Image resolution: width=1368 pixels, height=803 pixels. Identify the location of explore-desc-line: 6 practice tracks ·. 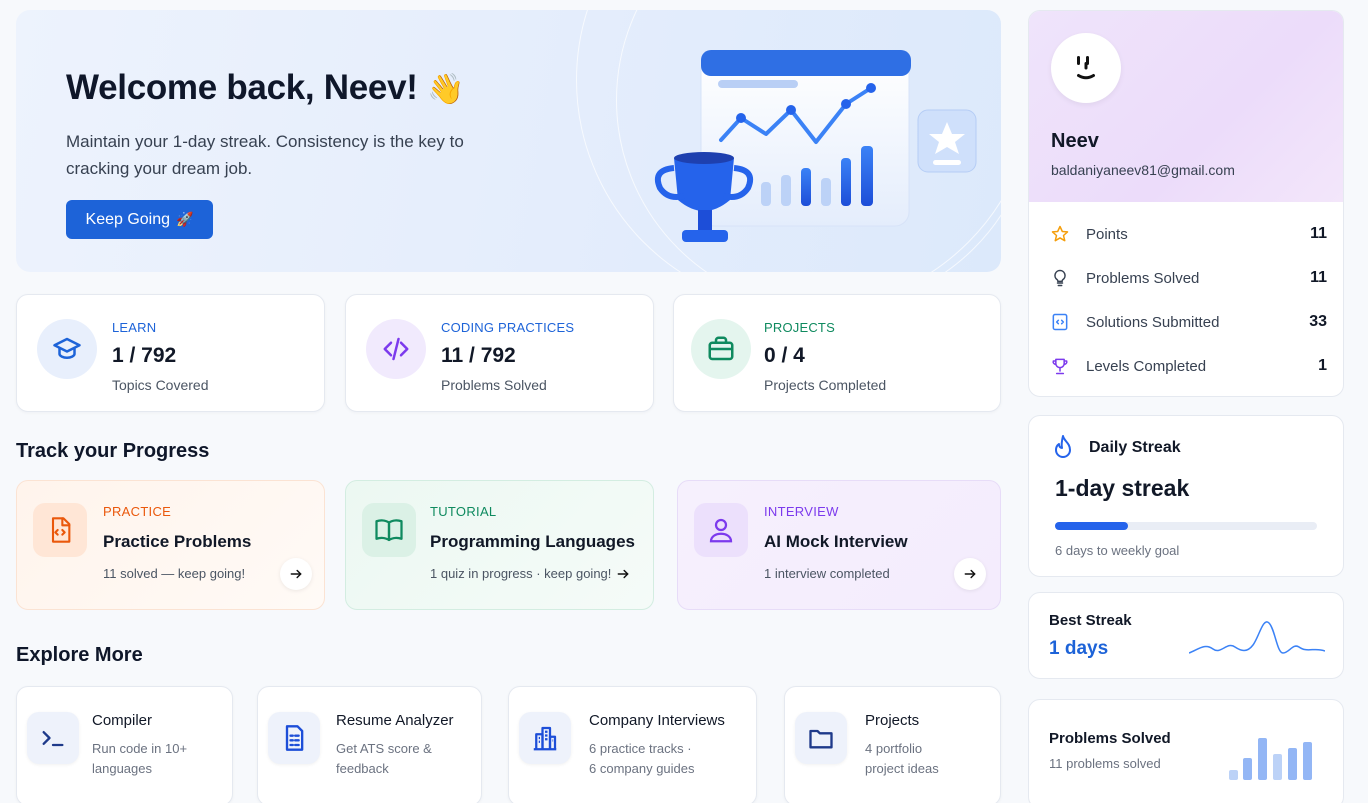
(640, 748).